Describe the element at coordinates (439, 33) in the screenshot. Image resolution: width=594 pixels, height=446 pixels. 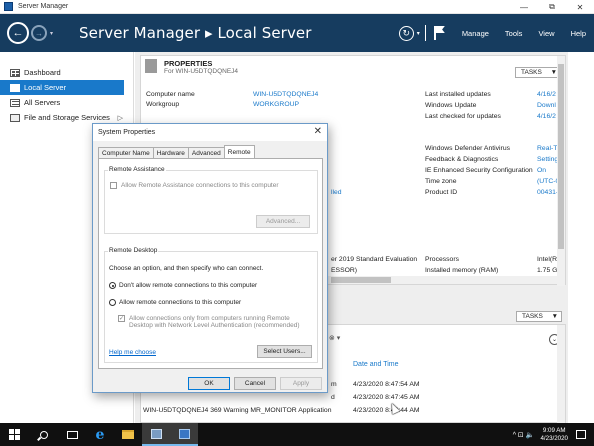
I see `notifications-flag-icon` at that location.